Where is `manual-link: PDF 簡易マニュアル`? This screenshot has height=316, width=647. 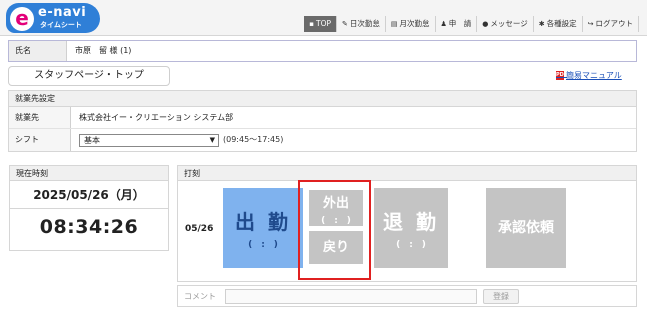 manual-link: PDF 簡易マニュアル is located at coordinates (589, 75).